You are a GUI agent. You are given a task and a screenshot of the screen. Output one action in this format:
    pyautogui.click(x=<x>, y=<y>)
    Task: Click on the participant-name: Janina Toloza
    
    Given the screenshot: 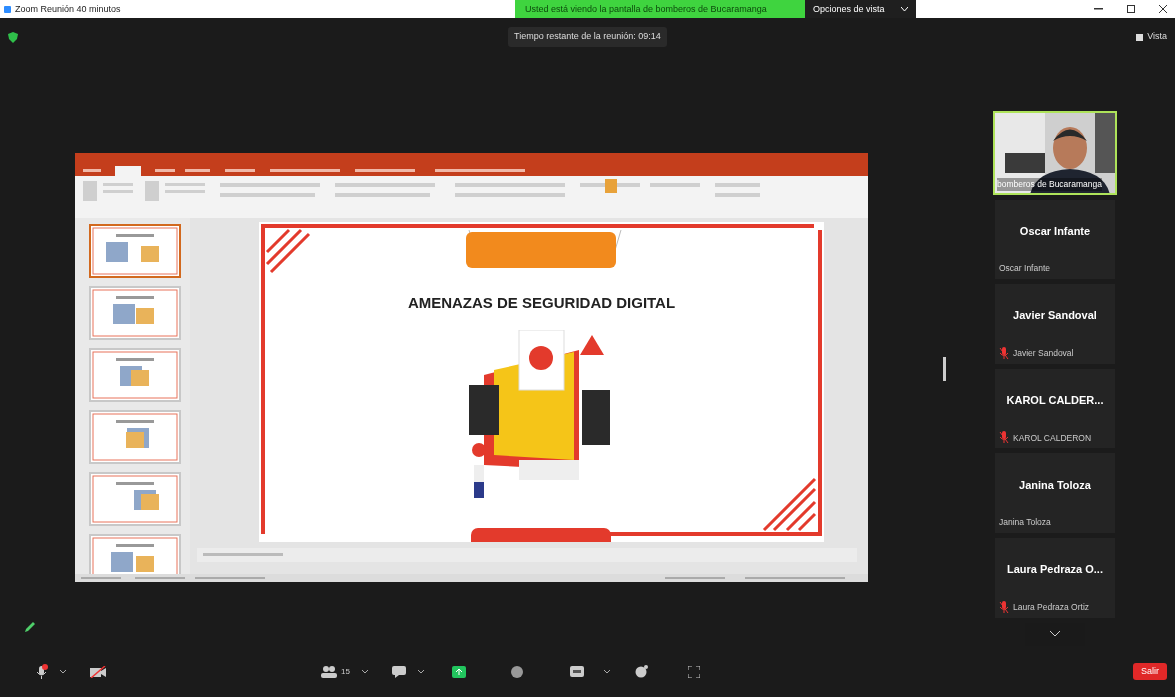 What is the action you would take?
    pyautogui.click(x=1055, y=485)
    